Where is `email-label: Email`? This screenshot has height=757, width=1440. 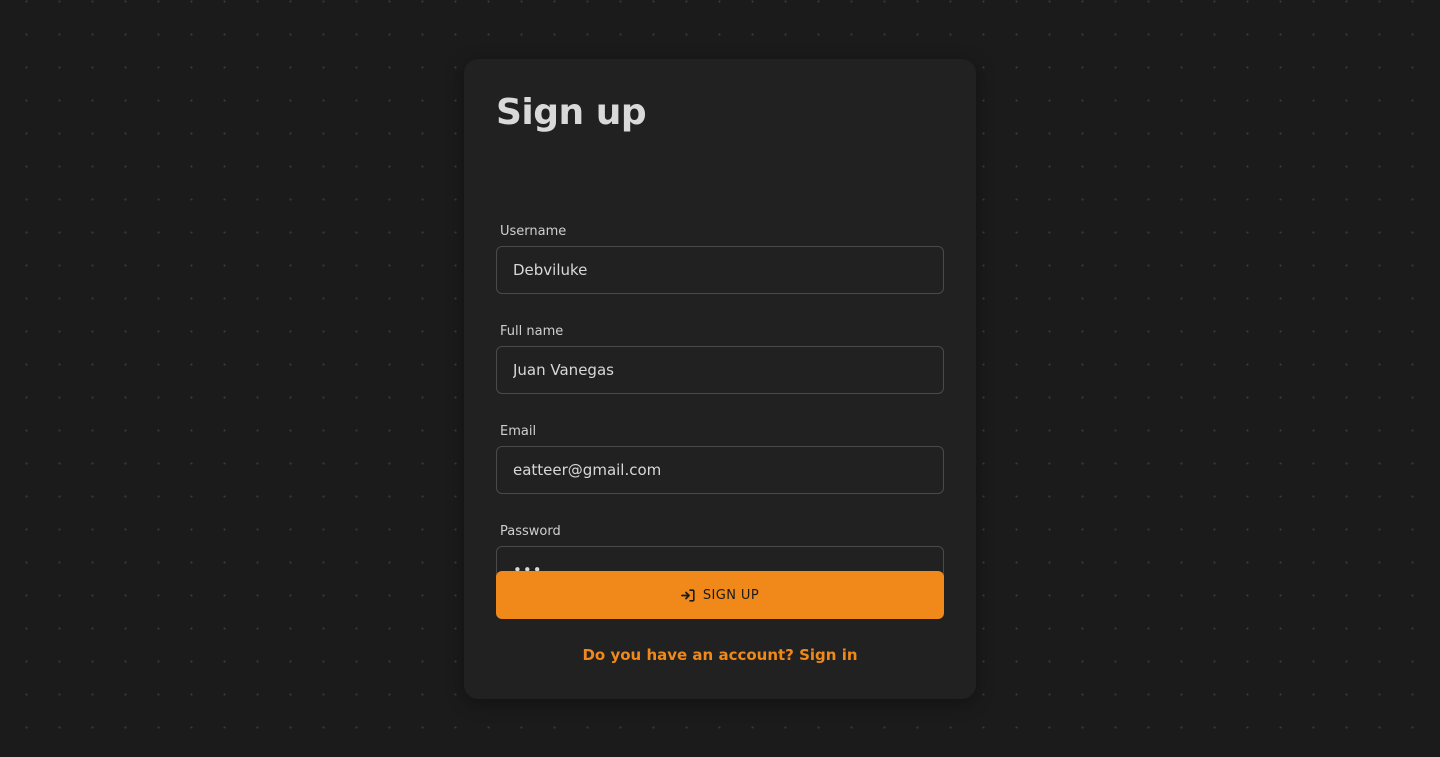
email-label: Email is located at coordinates (518, 431).